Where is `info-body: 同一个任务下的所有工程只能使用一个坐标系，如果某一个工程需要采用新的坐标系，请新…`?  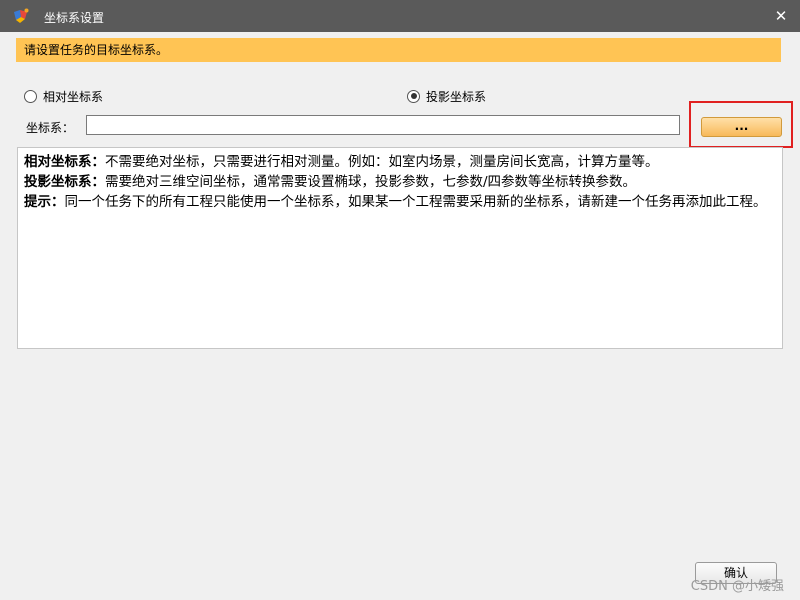 info-body: 同一个任务下的所有工程只能使用一个坐标系，如果某一个工程需要采用新的坐标系，请新… is located at coordinates (415, 202).